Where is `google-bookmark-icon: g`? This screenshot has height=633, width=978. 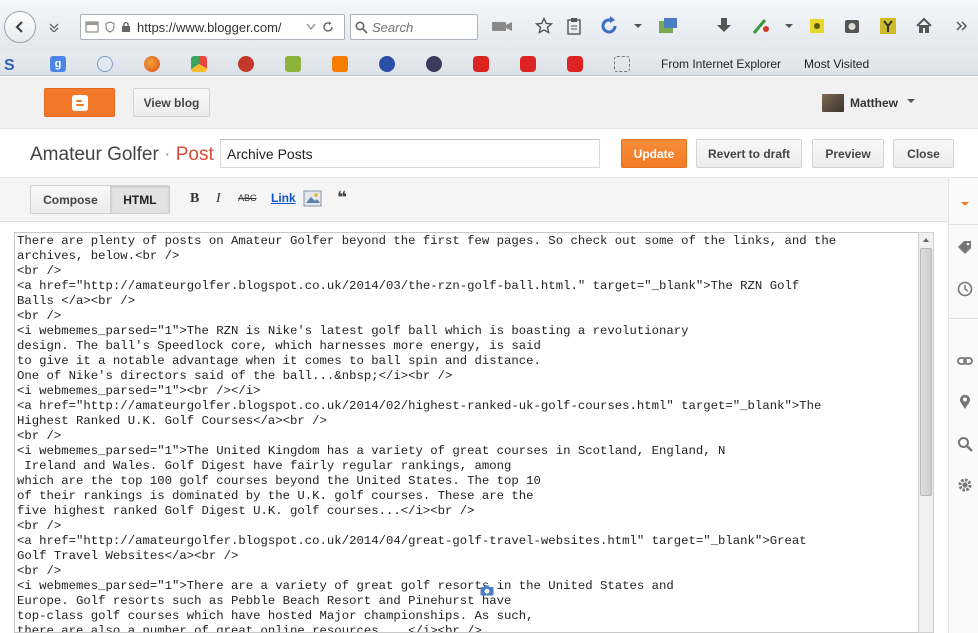 google-bookmark-icon: g is located at coordinates (58, 64).